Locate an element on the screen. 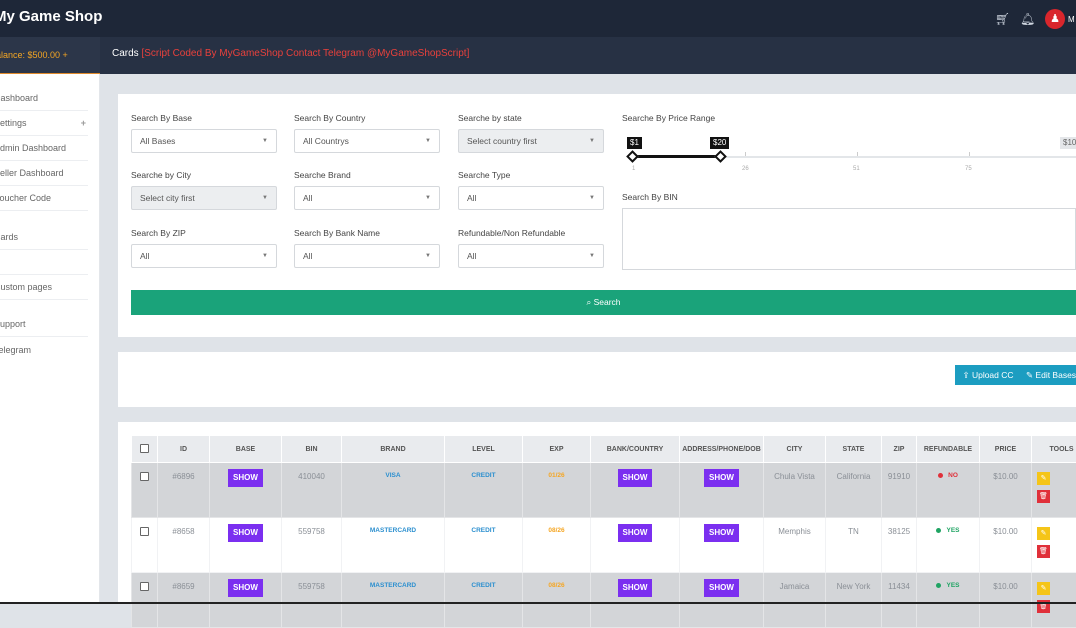  sidebar-item-dashboard: Dashboard is located at coordinates (44, 98).